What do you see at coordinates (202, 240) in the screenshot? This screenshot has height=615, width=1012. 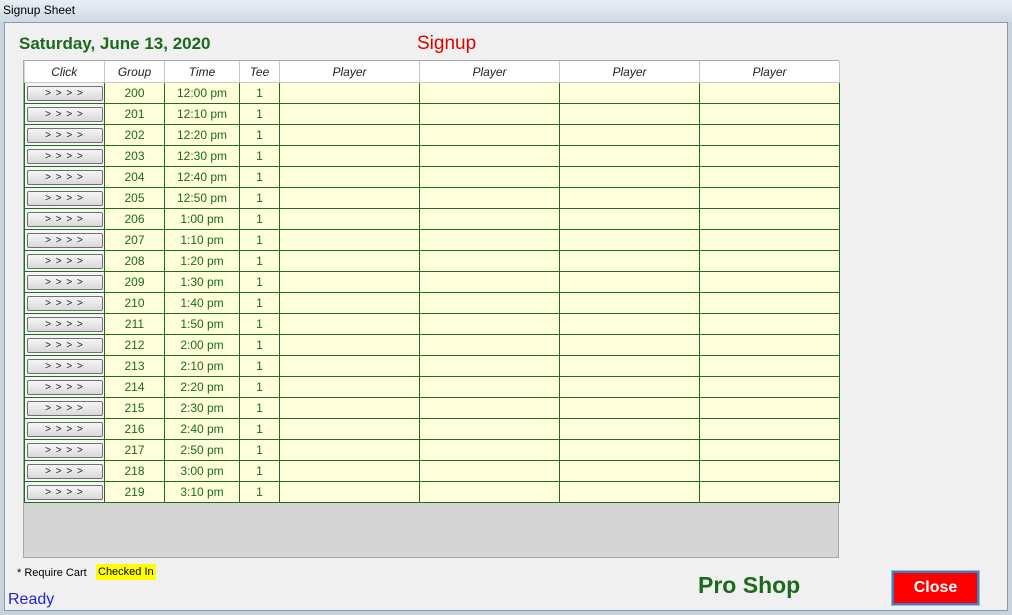 I see `time-cell: 1:10 pm` at bounding box center [202, 240].